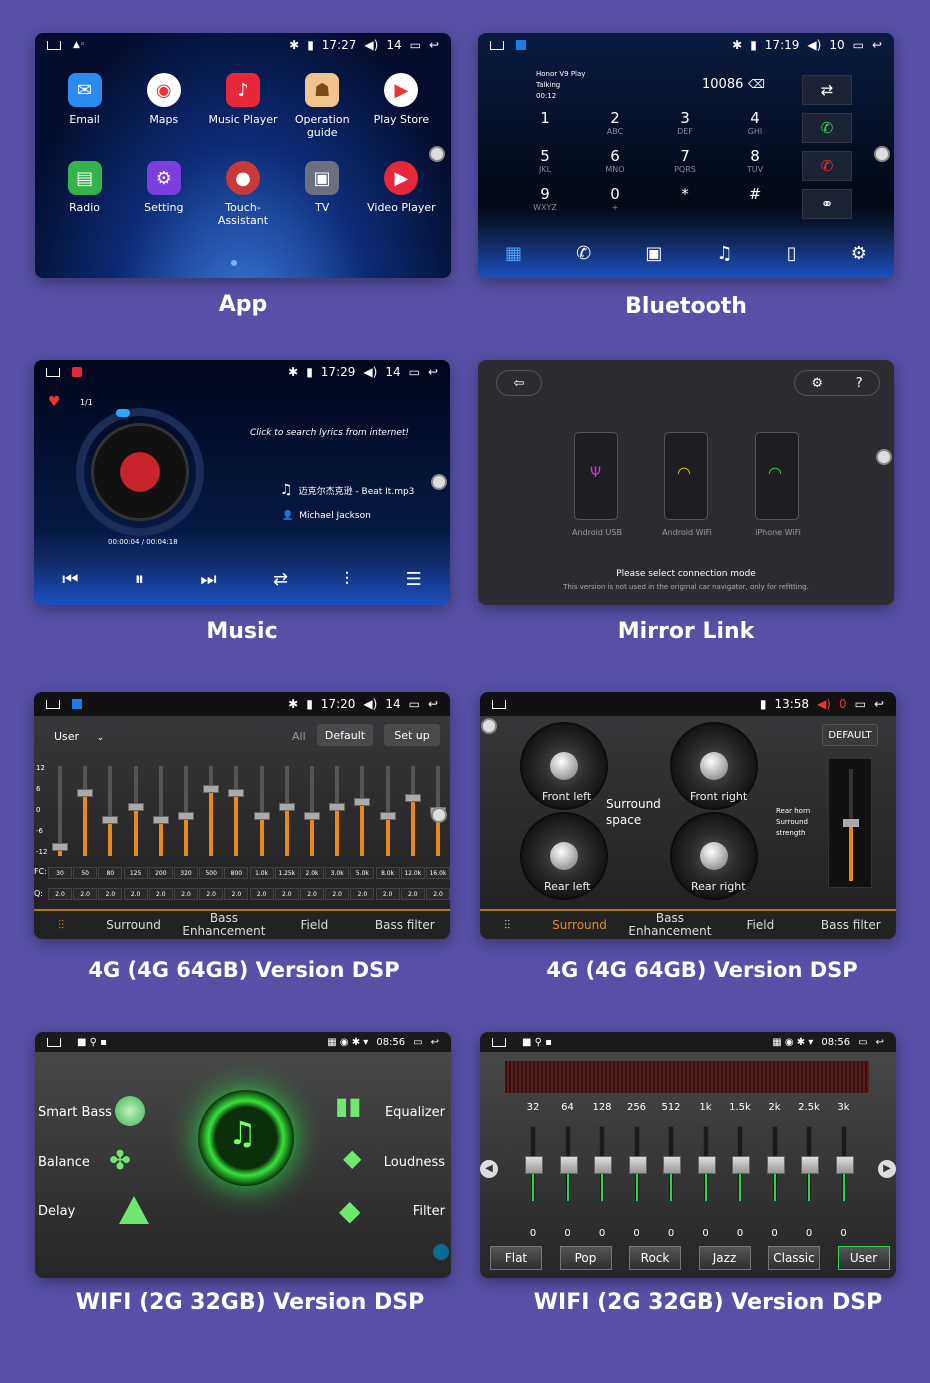 The image size is (930, 1383). I want to click on android-usb-option: Ψ, so click(596, 476).